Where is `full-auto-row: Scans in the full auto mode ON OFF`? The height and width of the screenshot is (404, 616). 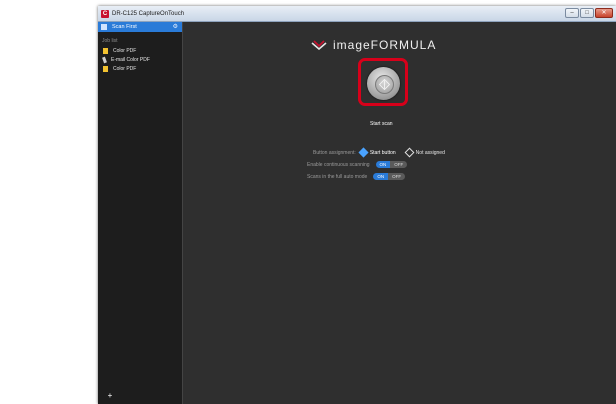 full-auto-row: Scans in the full auto mode ON OFF is located at coordinates (356, 176).